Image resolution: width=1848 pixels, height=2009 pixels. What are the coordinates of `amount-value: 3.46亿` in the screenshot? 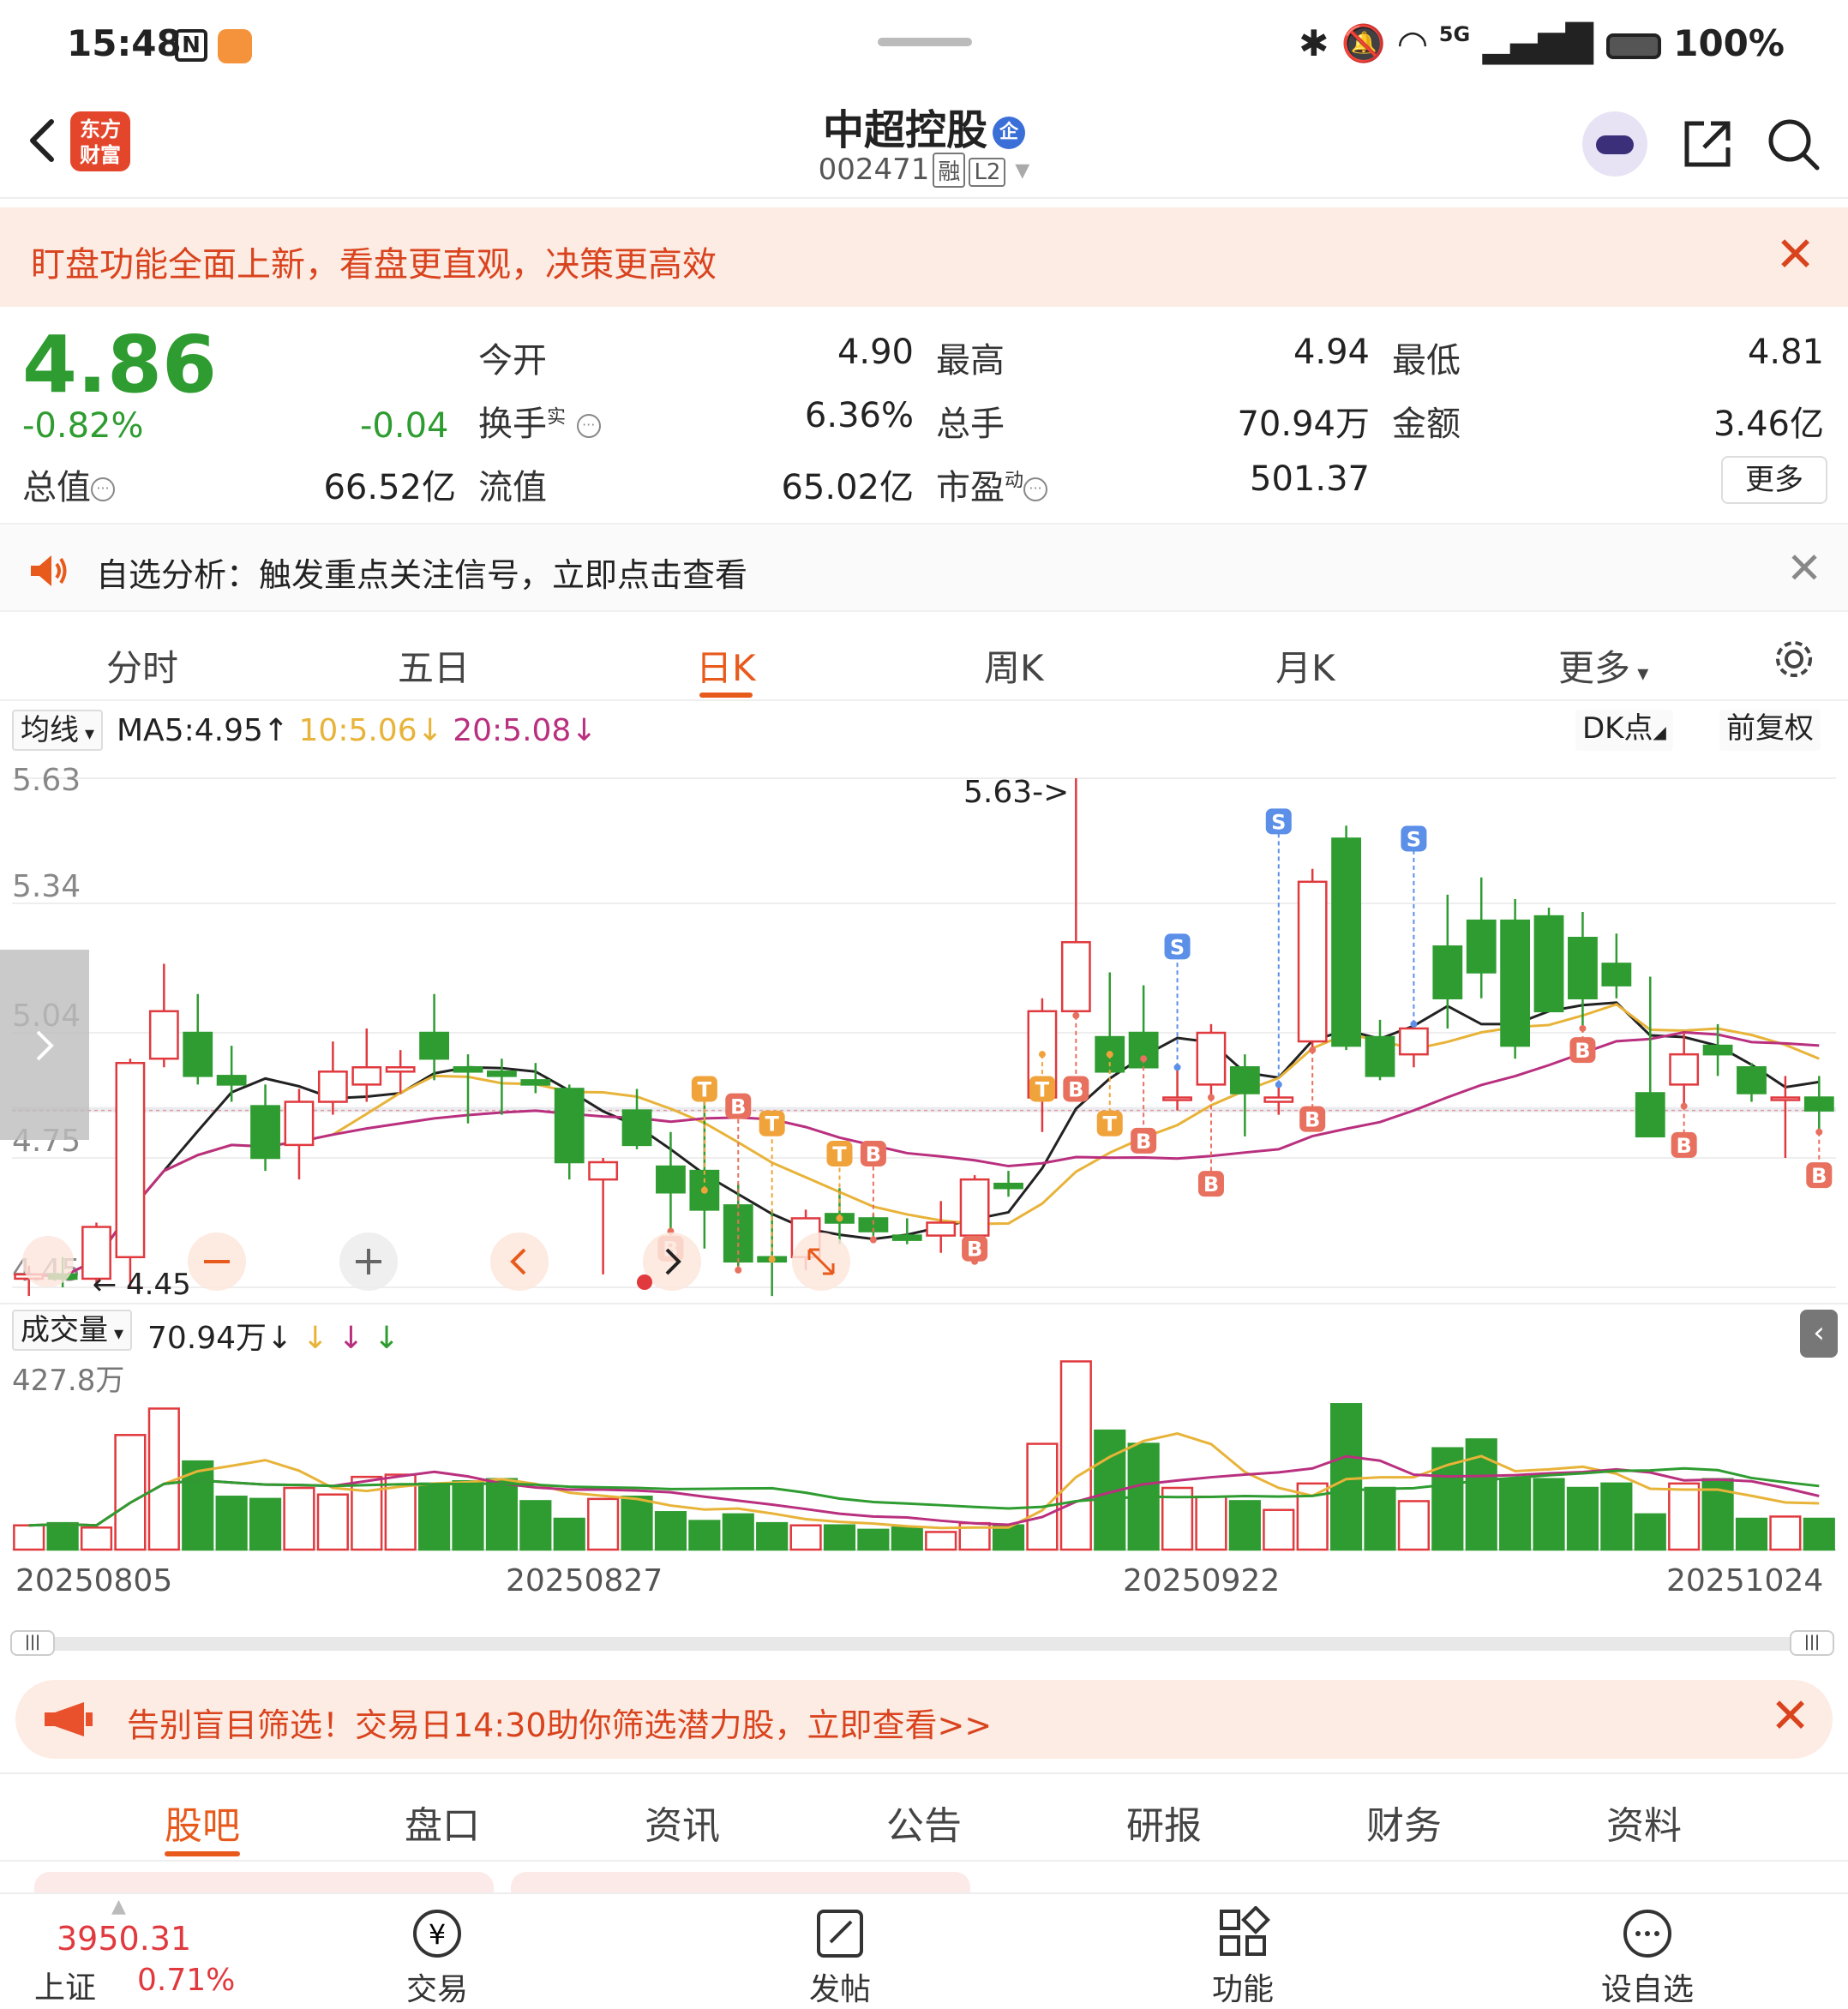 It's located at (1768, 424).